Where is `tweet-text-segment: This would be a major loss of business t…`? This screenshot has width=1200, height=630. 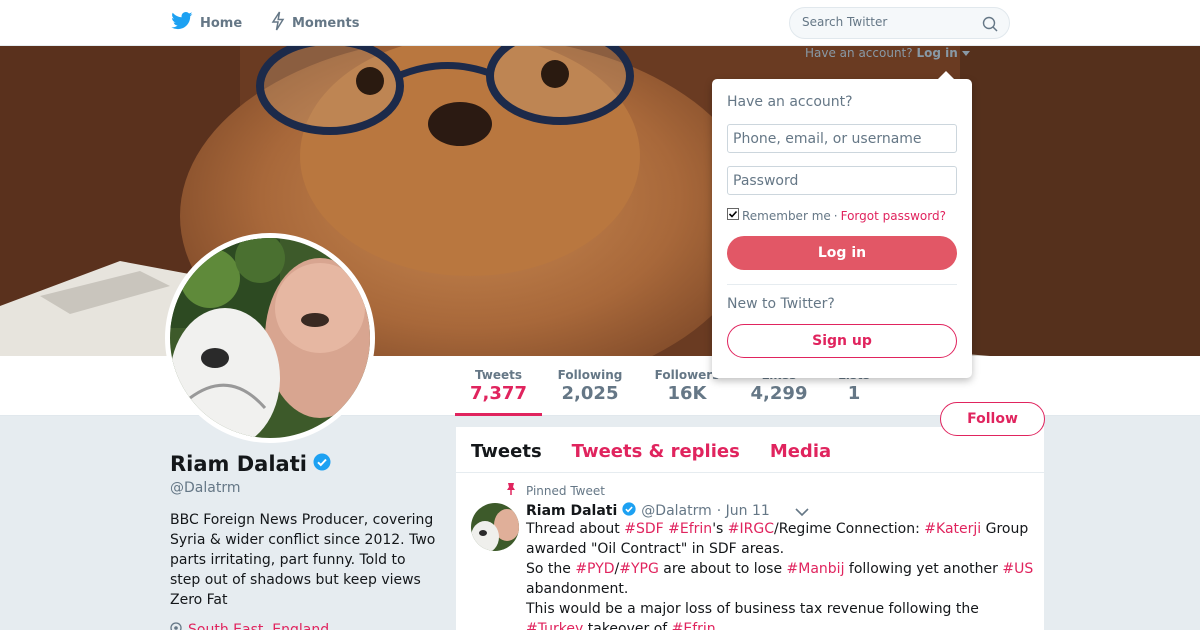
tweet-text-segment: This would be a major loss of business t… is located at coordinates (752, 609).